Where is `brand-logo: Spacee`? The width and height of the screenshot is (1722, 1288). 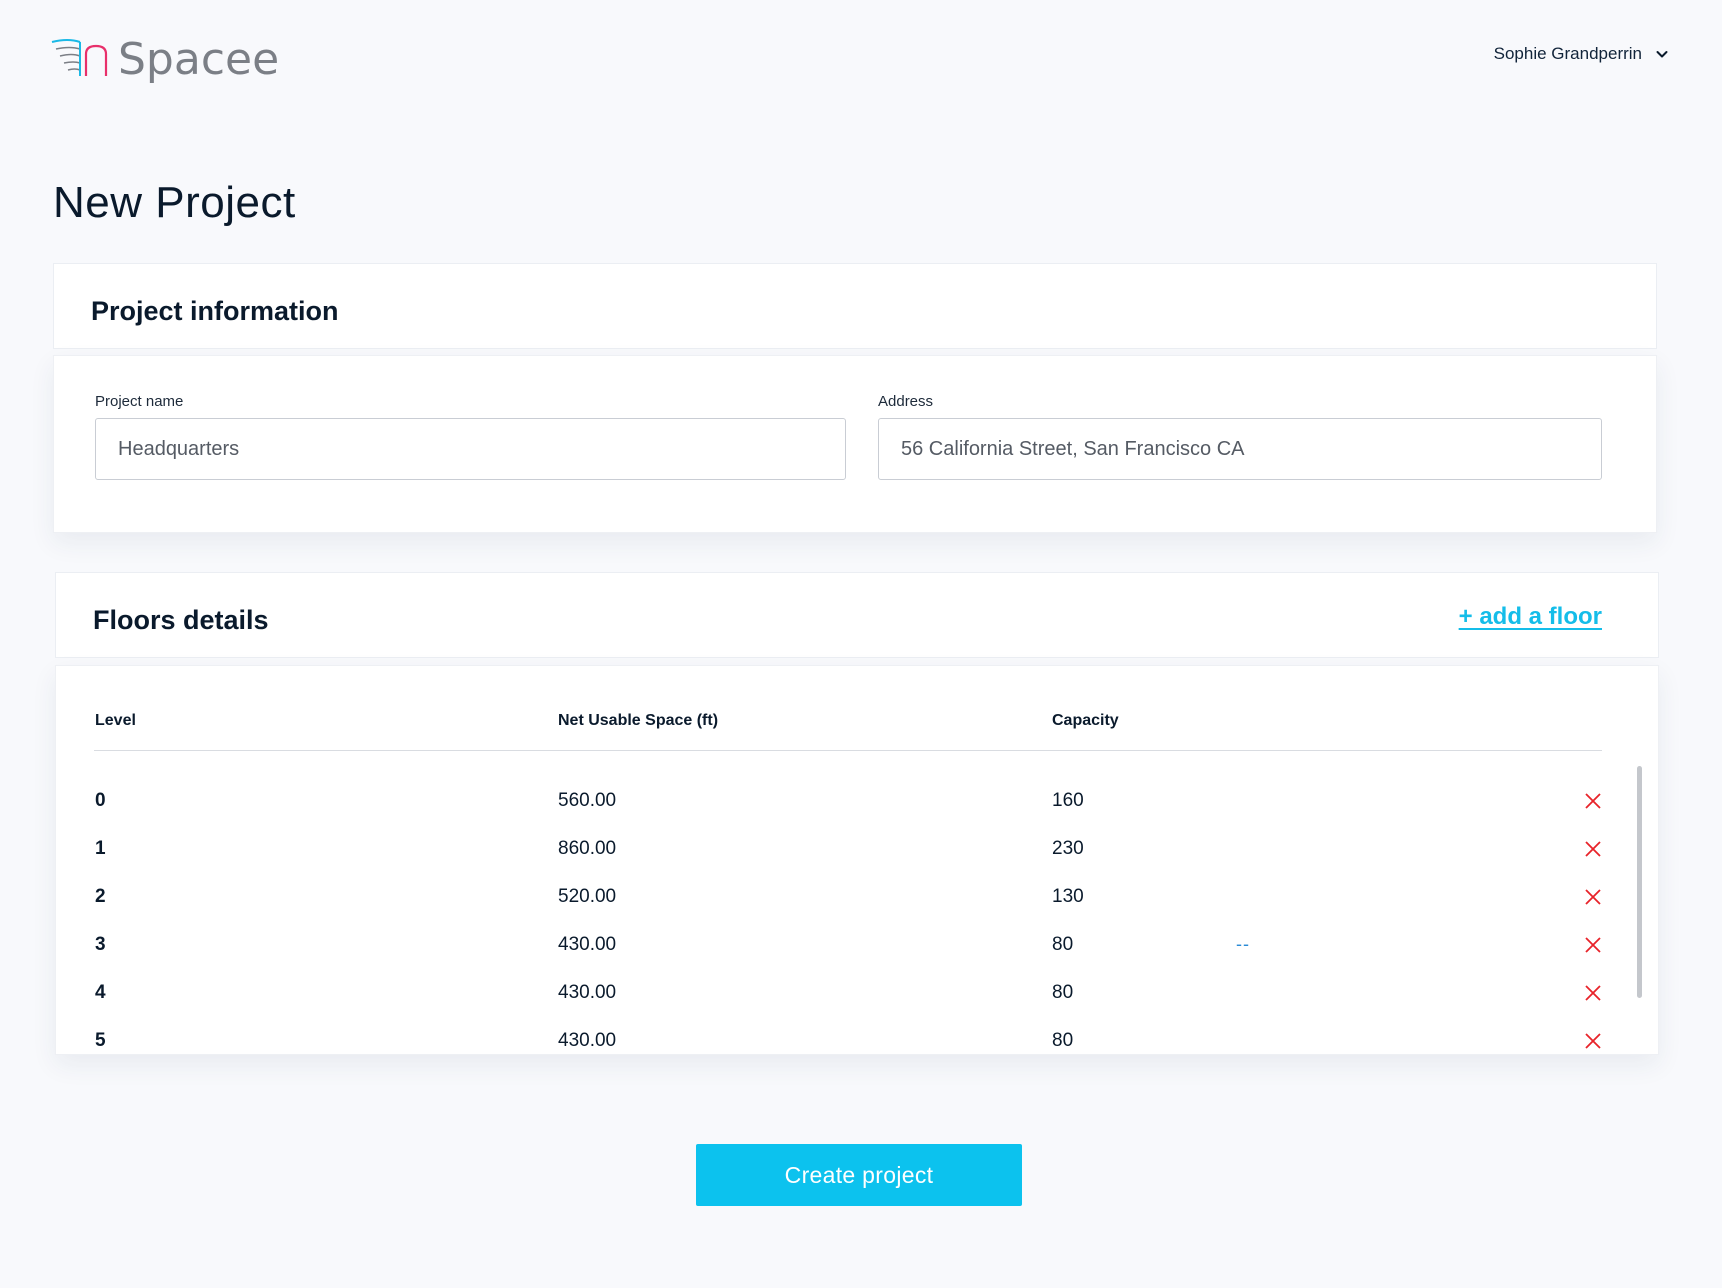 brand-logo: Spacee is located at coordinates (164, 60).